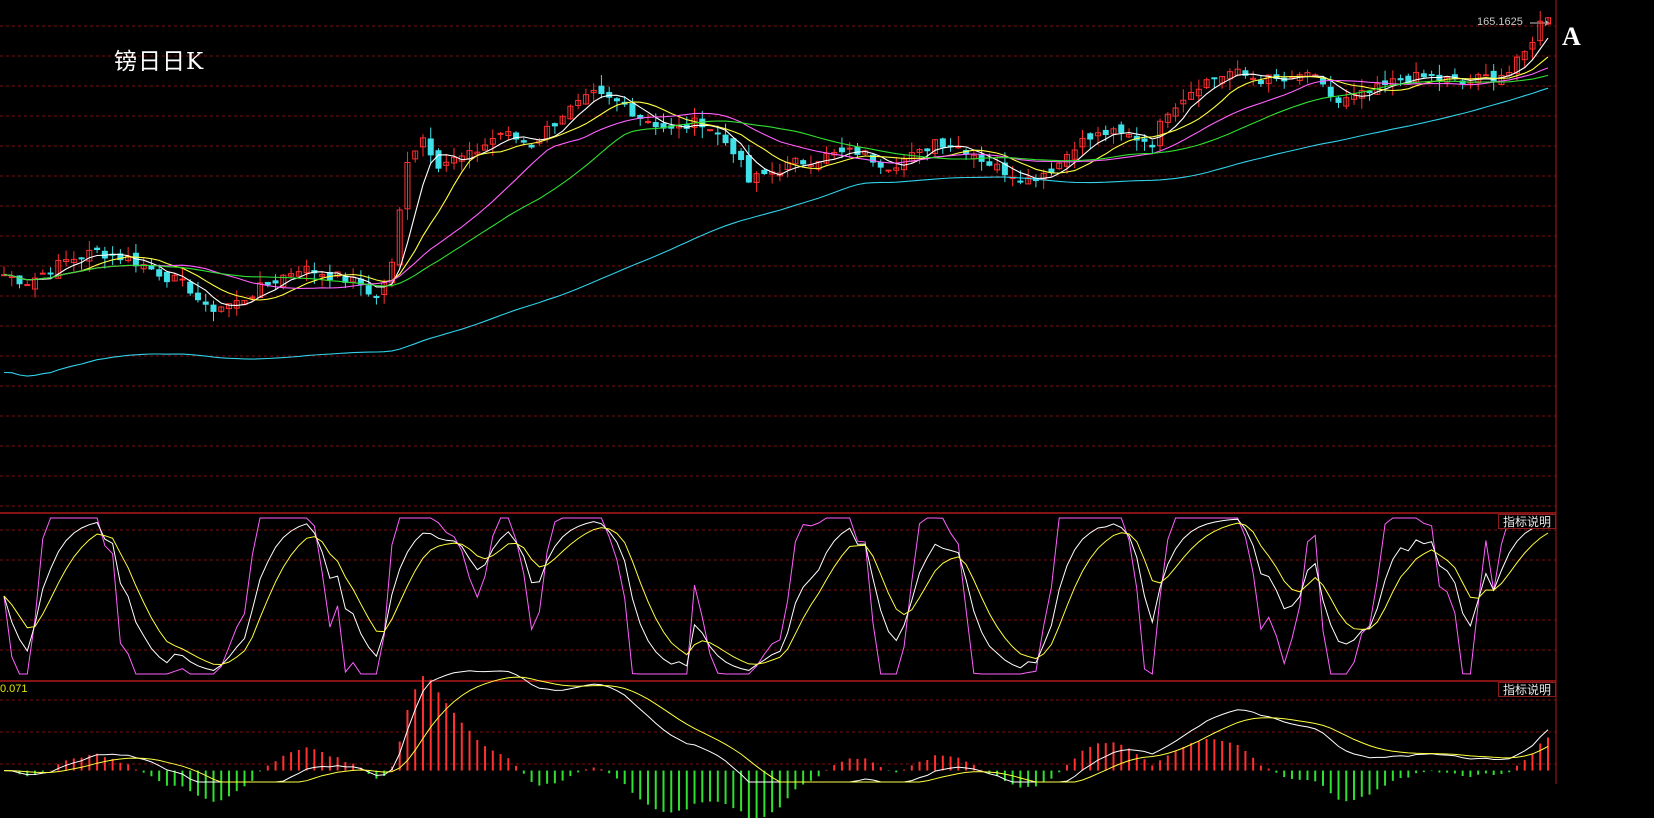 This screenshot has width=1654, height=818. I want to click on indicator-help-button-kdj: 指标说明, so click(1527, 521).